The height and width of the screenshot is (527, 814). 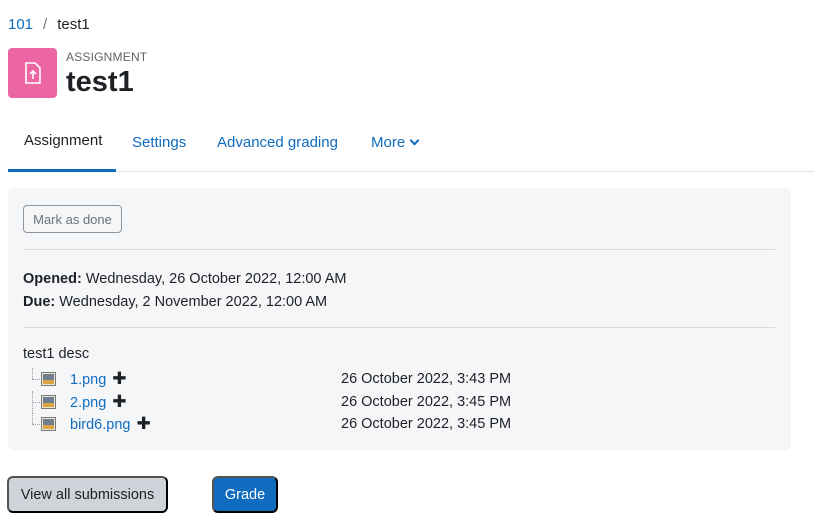 I want to click on page-title: test1, so click(x=100, y=82).